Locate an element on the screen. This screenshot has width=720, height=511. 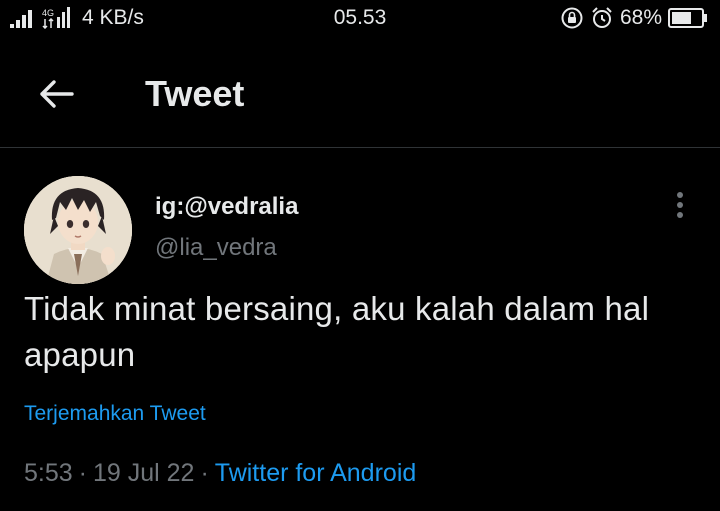
back-button is located at coordinates (56, 94).